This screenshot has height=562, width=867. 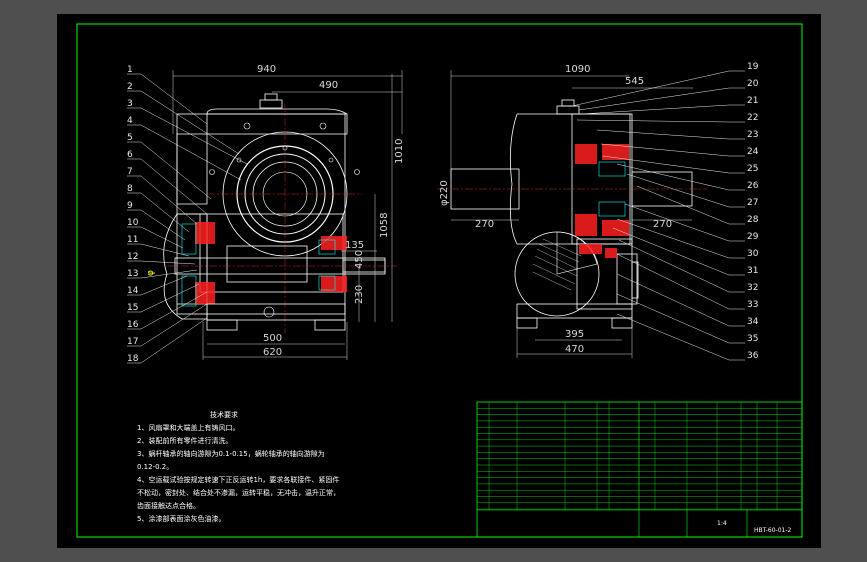 What do you see at coordinates (444, 193) in the screenshot?
I see `dim-label: φ220` at bounding box center [444, 193].